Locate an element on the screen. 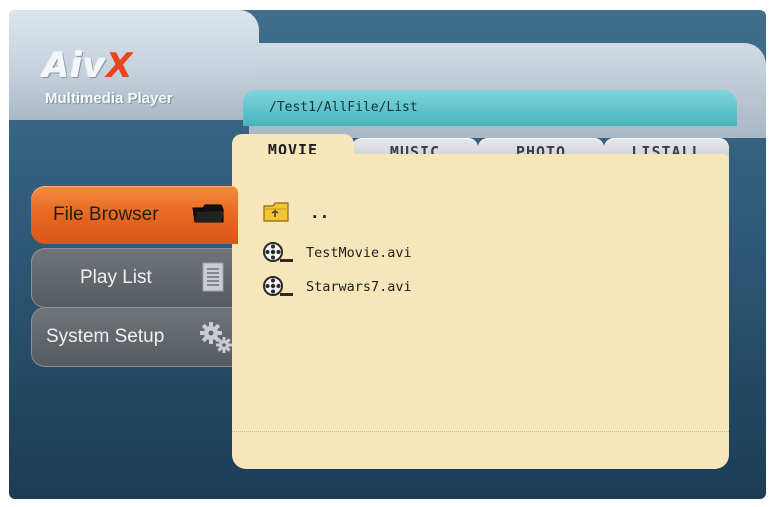 The width and height of the screenshot is (775, 507). aivx-logo: AivX is located at coordinates (88, 66).